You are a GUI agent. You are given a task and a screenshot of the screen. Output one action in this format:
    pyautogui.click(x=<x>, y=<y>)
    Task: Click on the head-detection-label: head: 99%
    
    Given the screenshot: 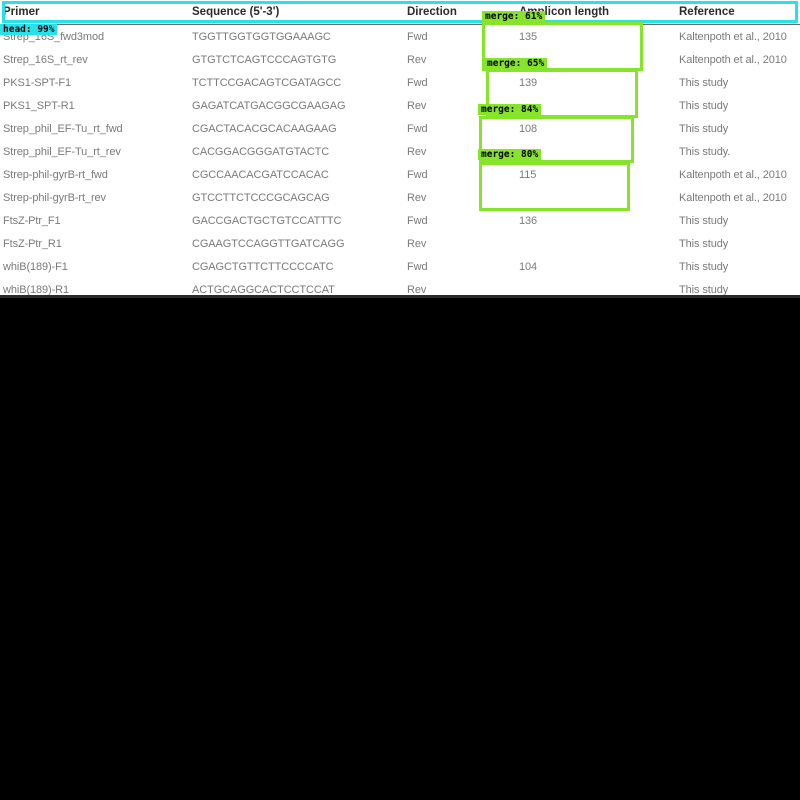 What is the action you would take?
    pyautogui.click(x=29, y=29)
    